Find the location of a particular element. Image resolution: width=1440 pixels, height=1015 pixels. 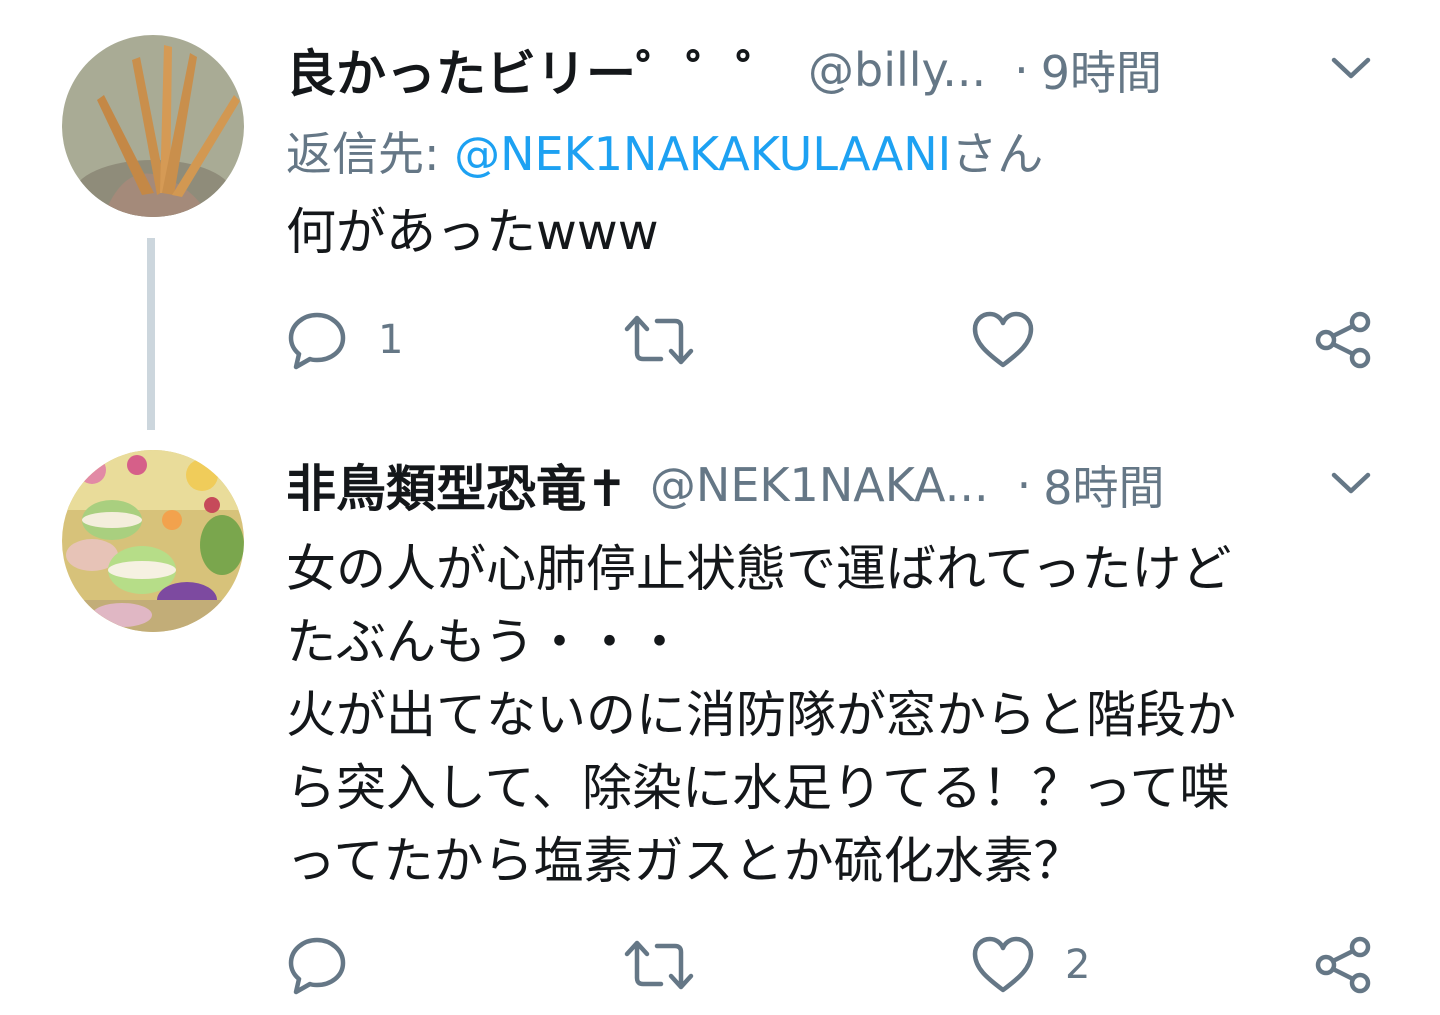

tweet-text: 何があったwww is located at coordinates (831, 232).